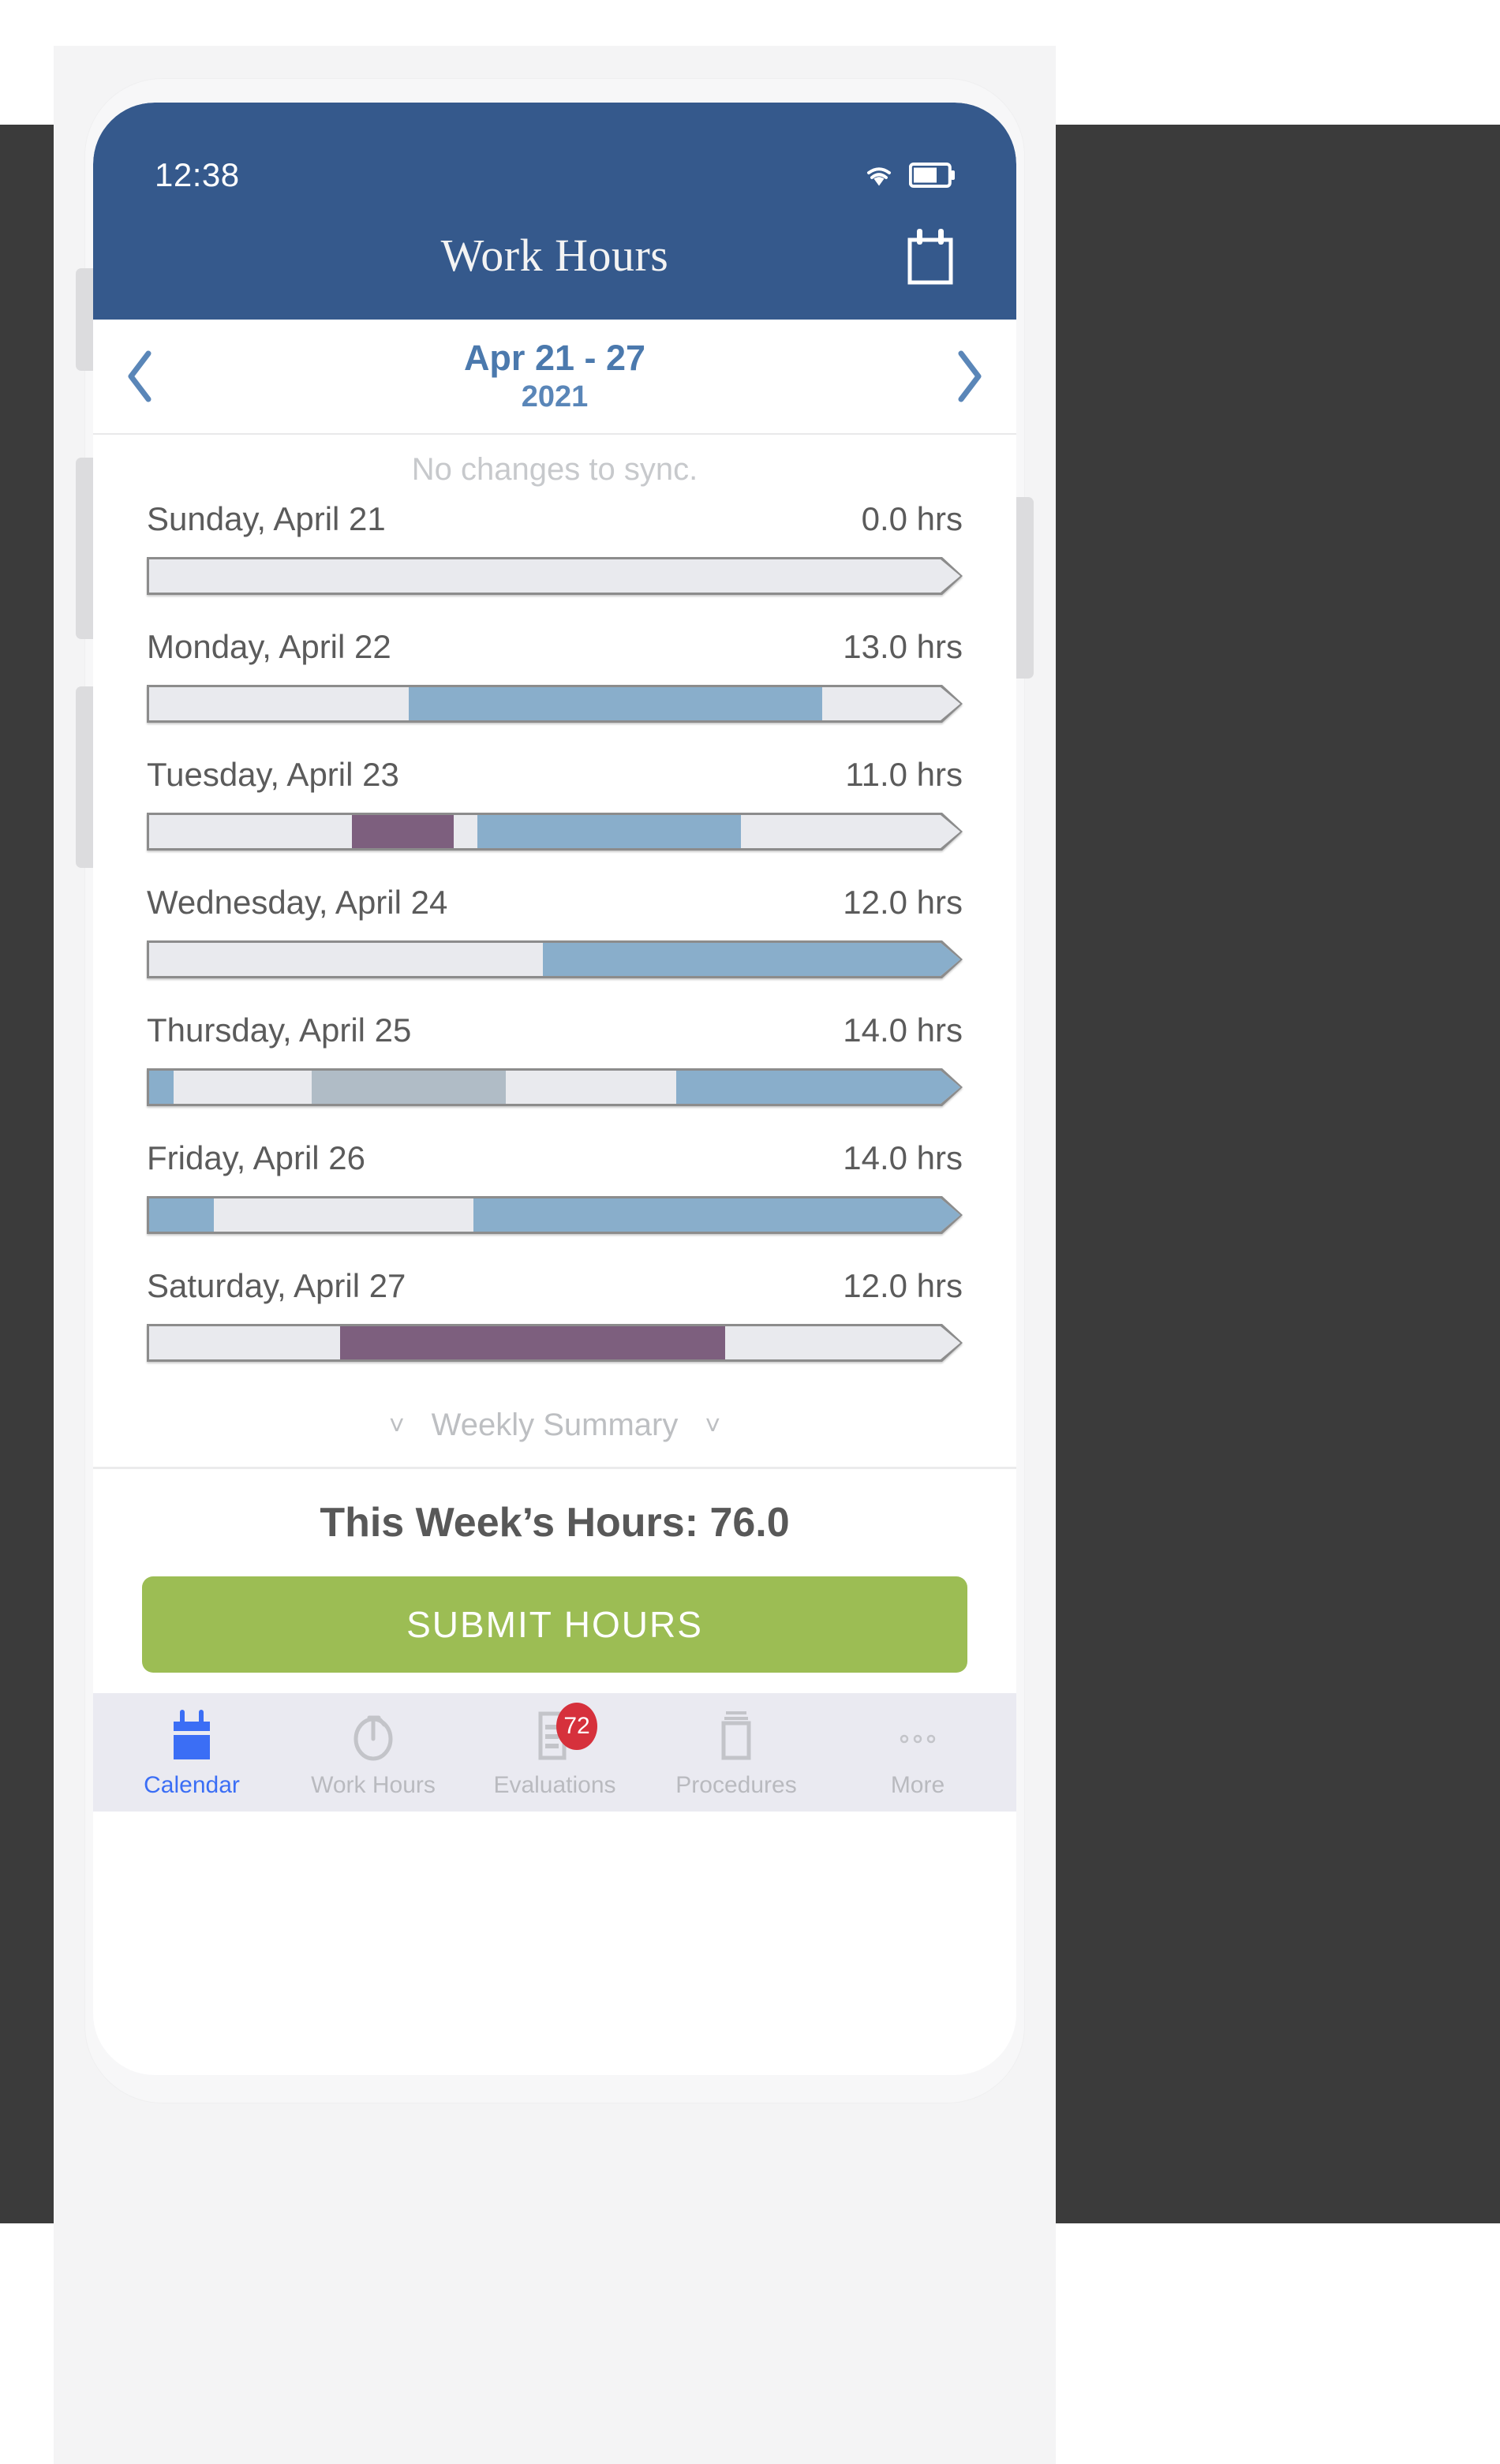  I want to click on weekly-summary-toggle: ˅ Weekly Summary ˅, so click(555, 1432).